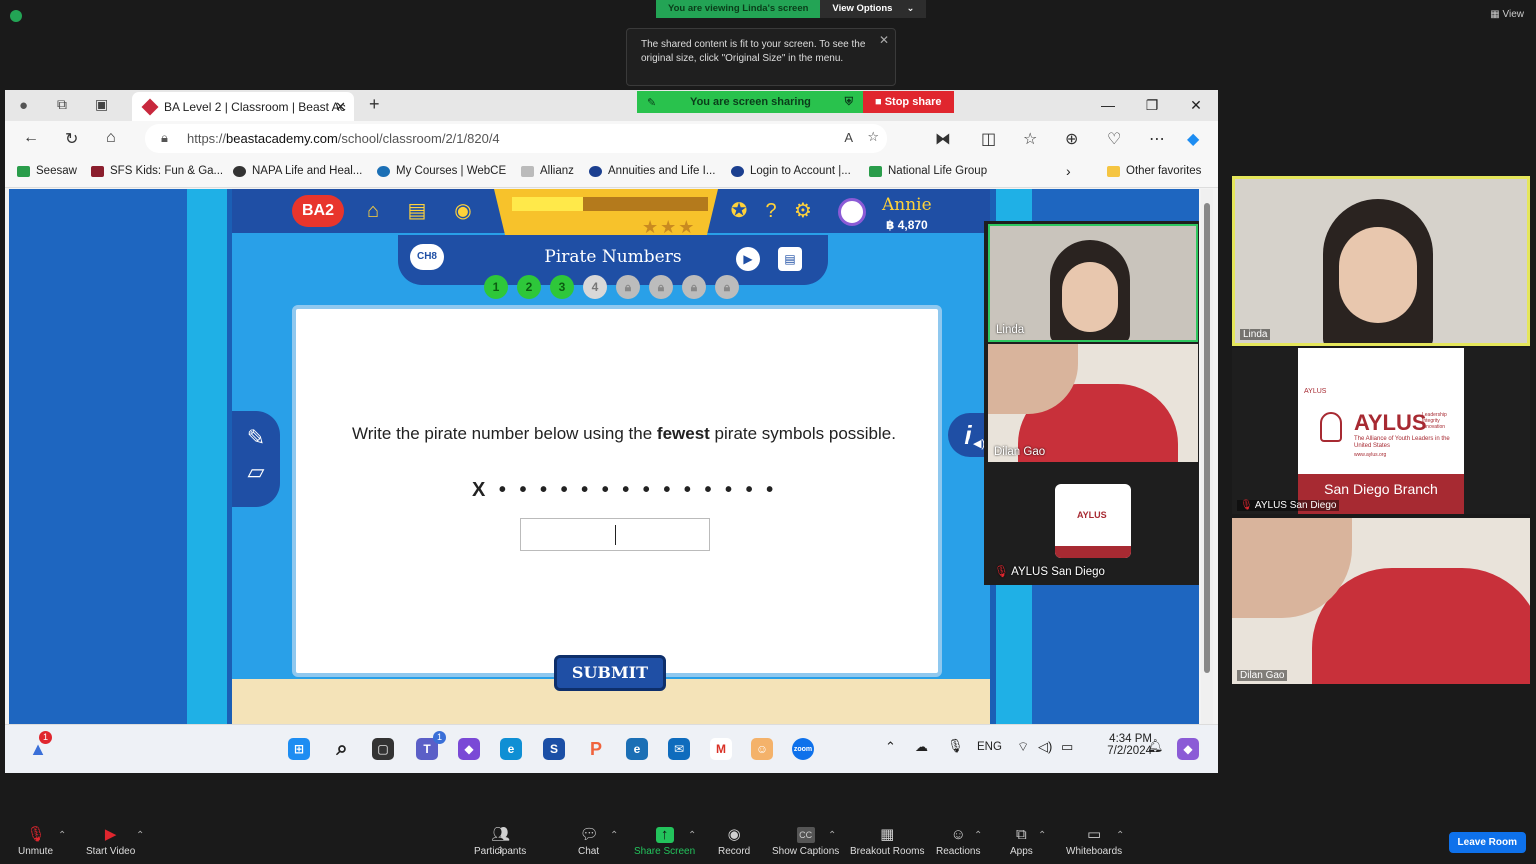  I want to click on zoom-app-icon: zoom, so click(803, 749).